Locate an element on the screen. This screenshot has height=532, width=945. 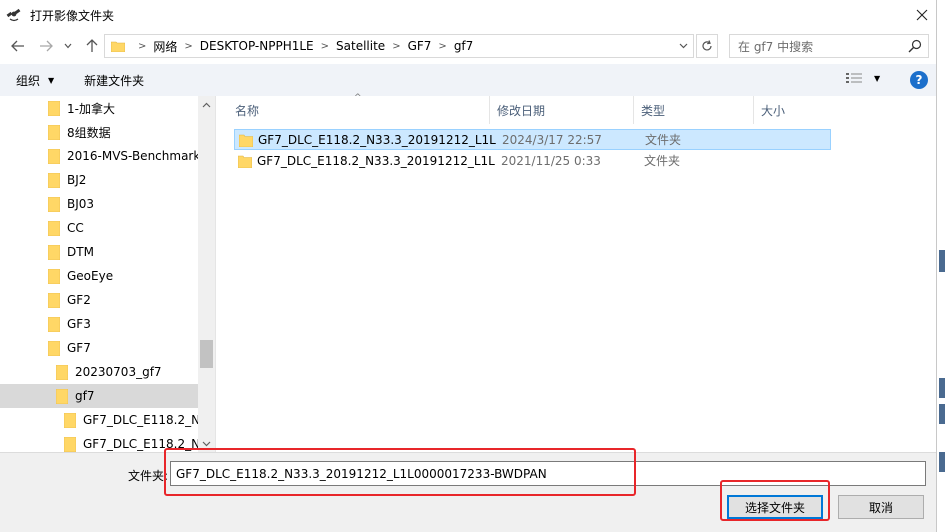
nav-item-label: GF2 is located at coordinates (79, 300).